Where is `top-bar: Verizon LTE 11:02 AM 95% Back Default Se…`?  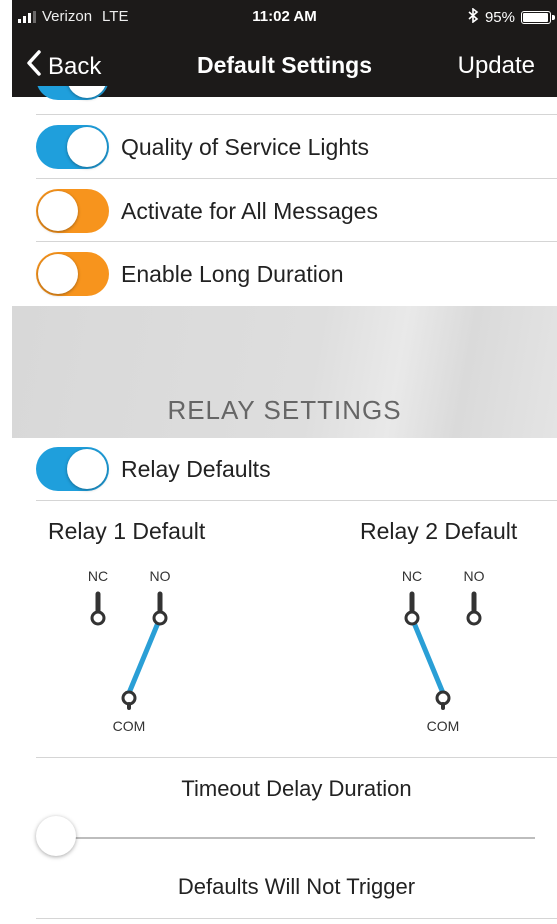 top-bar: Verizon LTE 11:02 AM 95% Back Default Se… is located at coordinates (284, 48).